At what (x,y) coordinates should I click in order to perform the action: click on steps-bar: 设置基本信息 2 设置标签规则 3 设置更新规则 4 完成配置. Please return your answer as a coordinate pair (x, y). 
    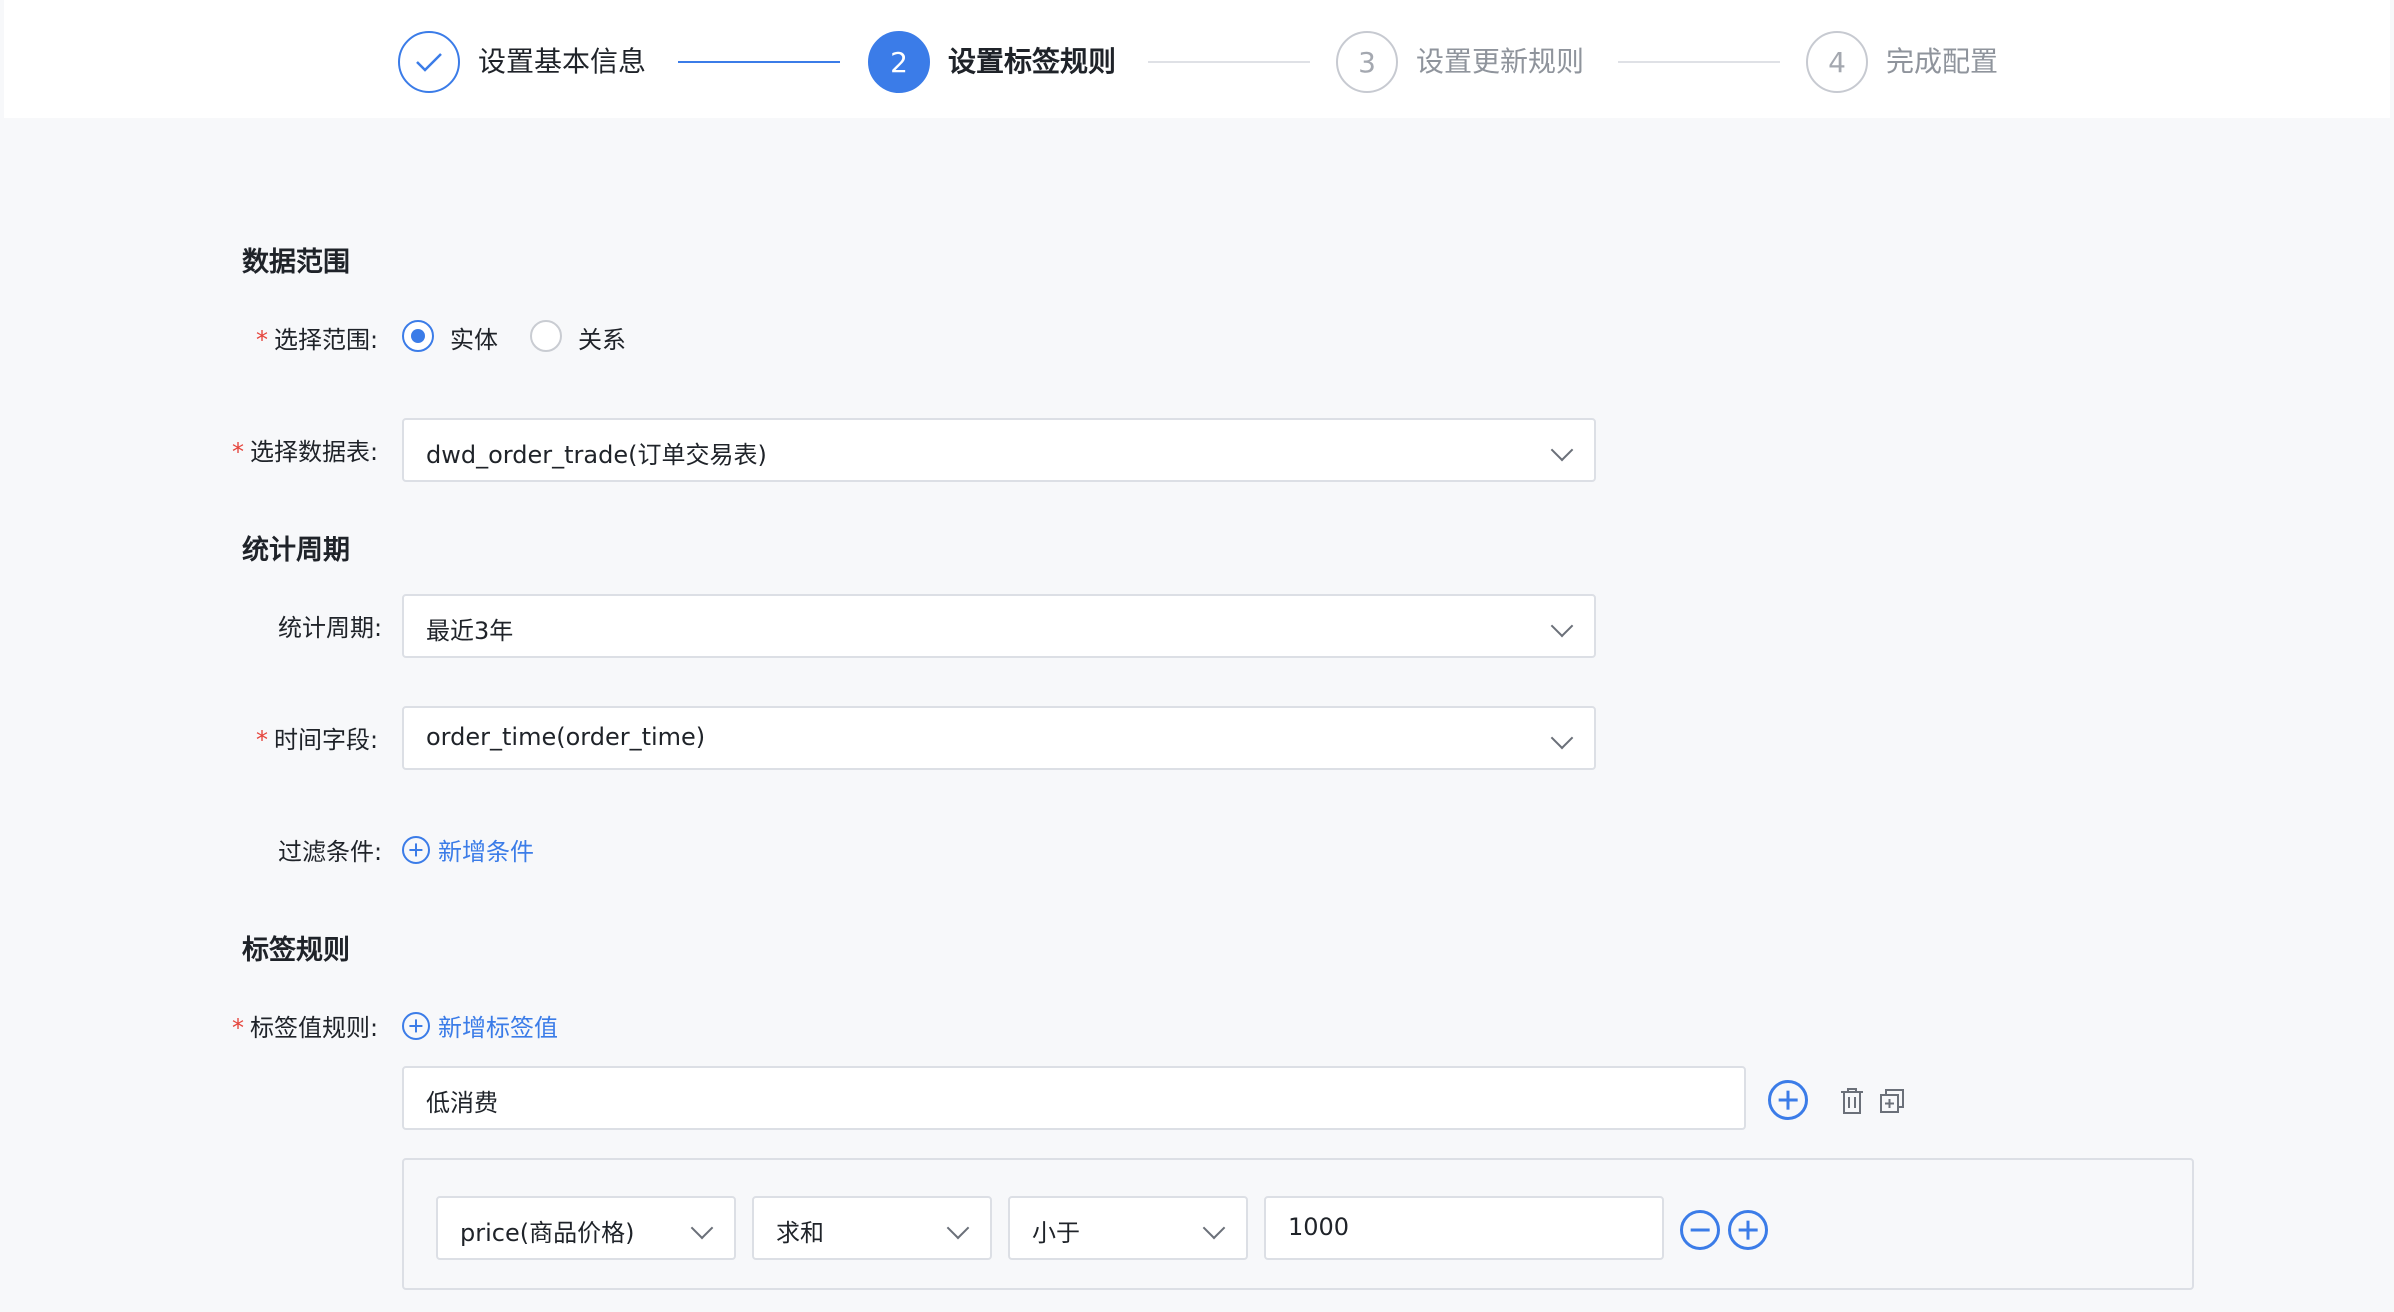
    Looking at the image, I should click on (1197, 59).